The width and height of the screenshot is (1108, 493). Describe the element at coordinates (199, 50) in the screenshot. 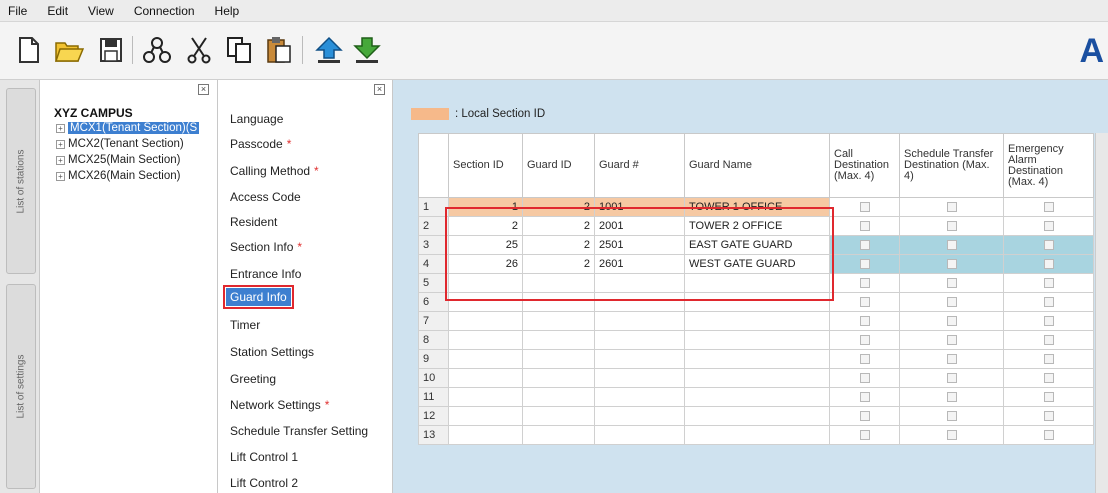

I see `cut-icon` at that location.